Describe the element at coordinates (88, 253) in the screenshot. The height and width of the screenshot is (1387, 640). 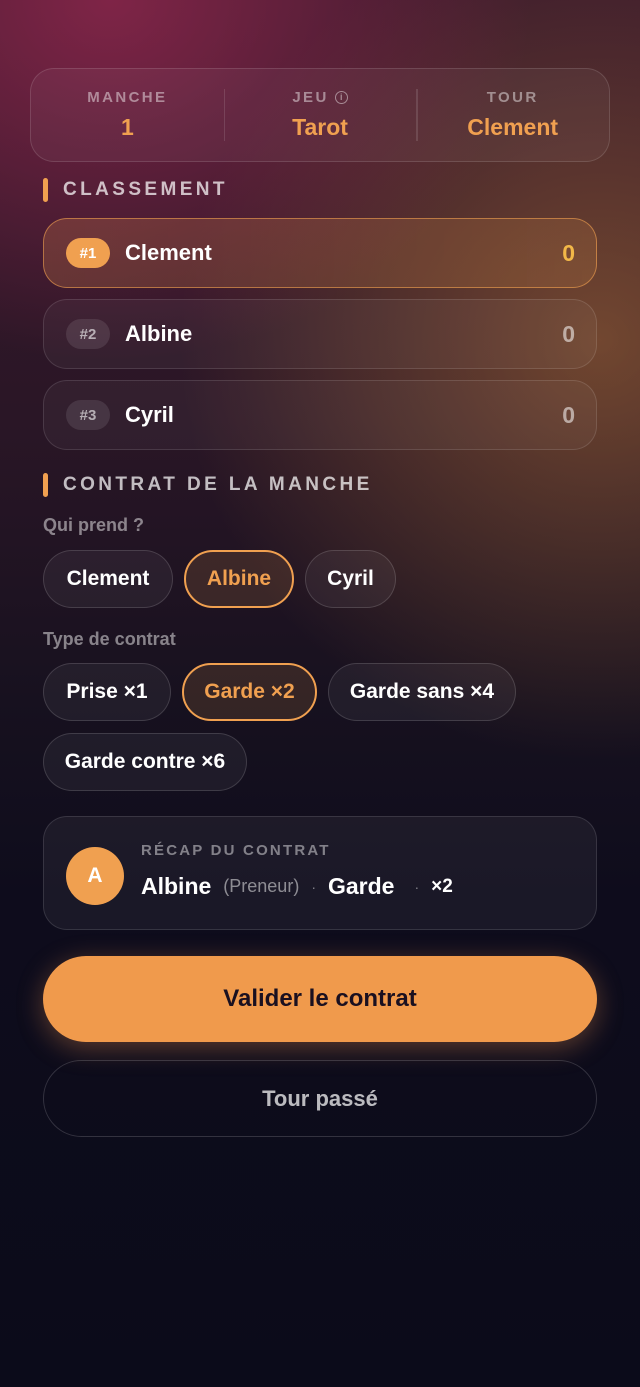
I see `rank-badge: #1` at that location.